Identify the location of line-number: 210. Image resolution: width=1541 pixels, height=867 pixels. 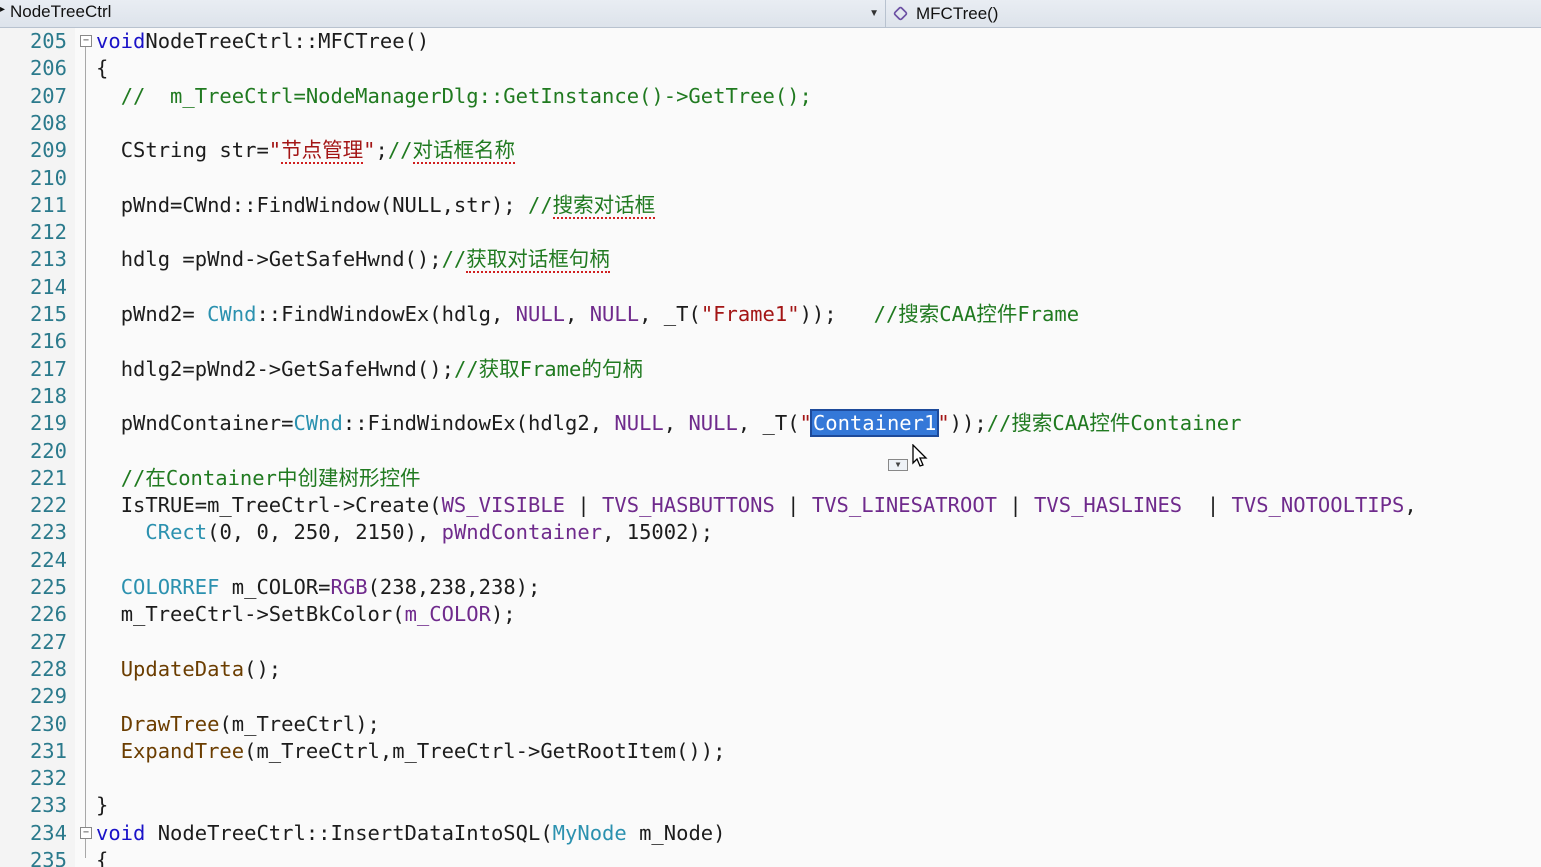
(48, 177).